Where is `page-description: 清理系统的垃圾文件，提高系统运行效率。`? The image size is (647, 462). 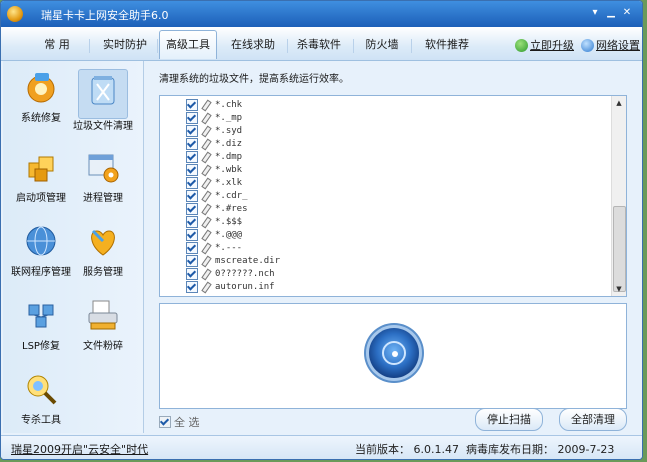 page-description: 清理系统的垃圾文件，提高系统运行效率。 is located at coordinates (254, 79).